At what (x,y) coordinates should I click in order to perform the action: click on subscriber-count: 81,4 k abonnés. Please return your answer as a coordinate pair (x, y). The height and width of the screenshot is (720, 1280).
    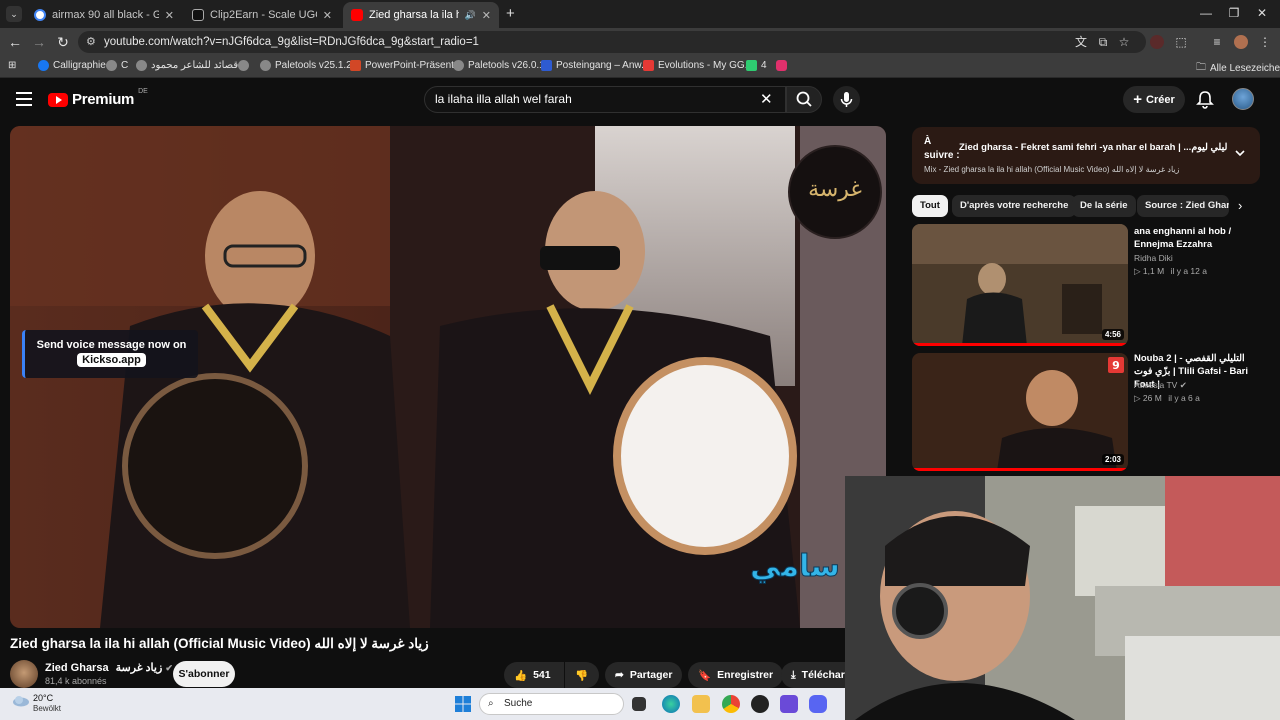
    Looking at the image, I should click on (76, 681).